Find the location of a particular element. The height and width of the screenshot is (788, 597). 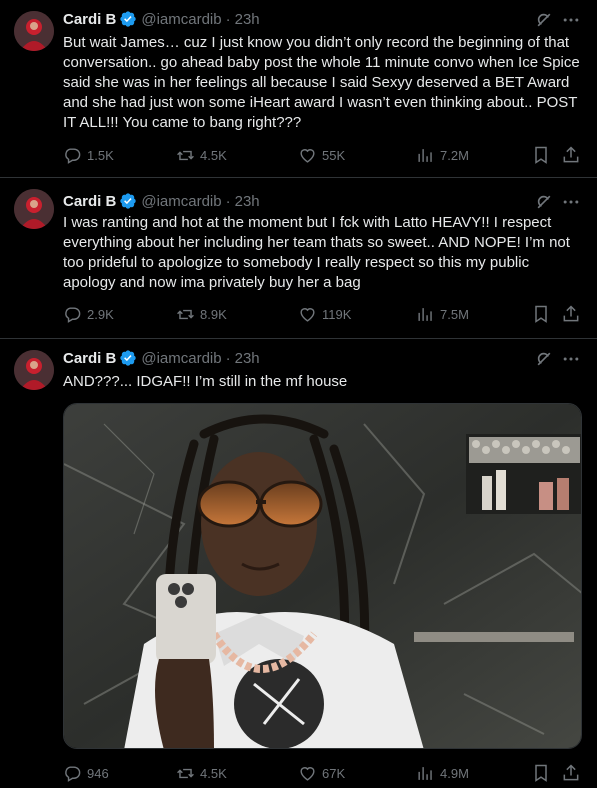

views-count: 7.5M is located at coordinates (454, 314).